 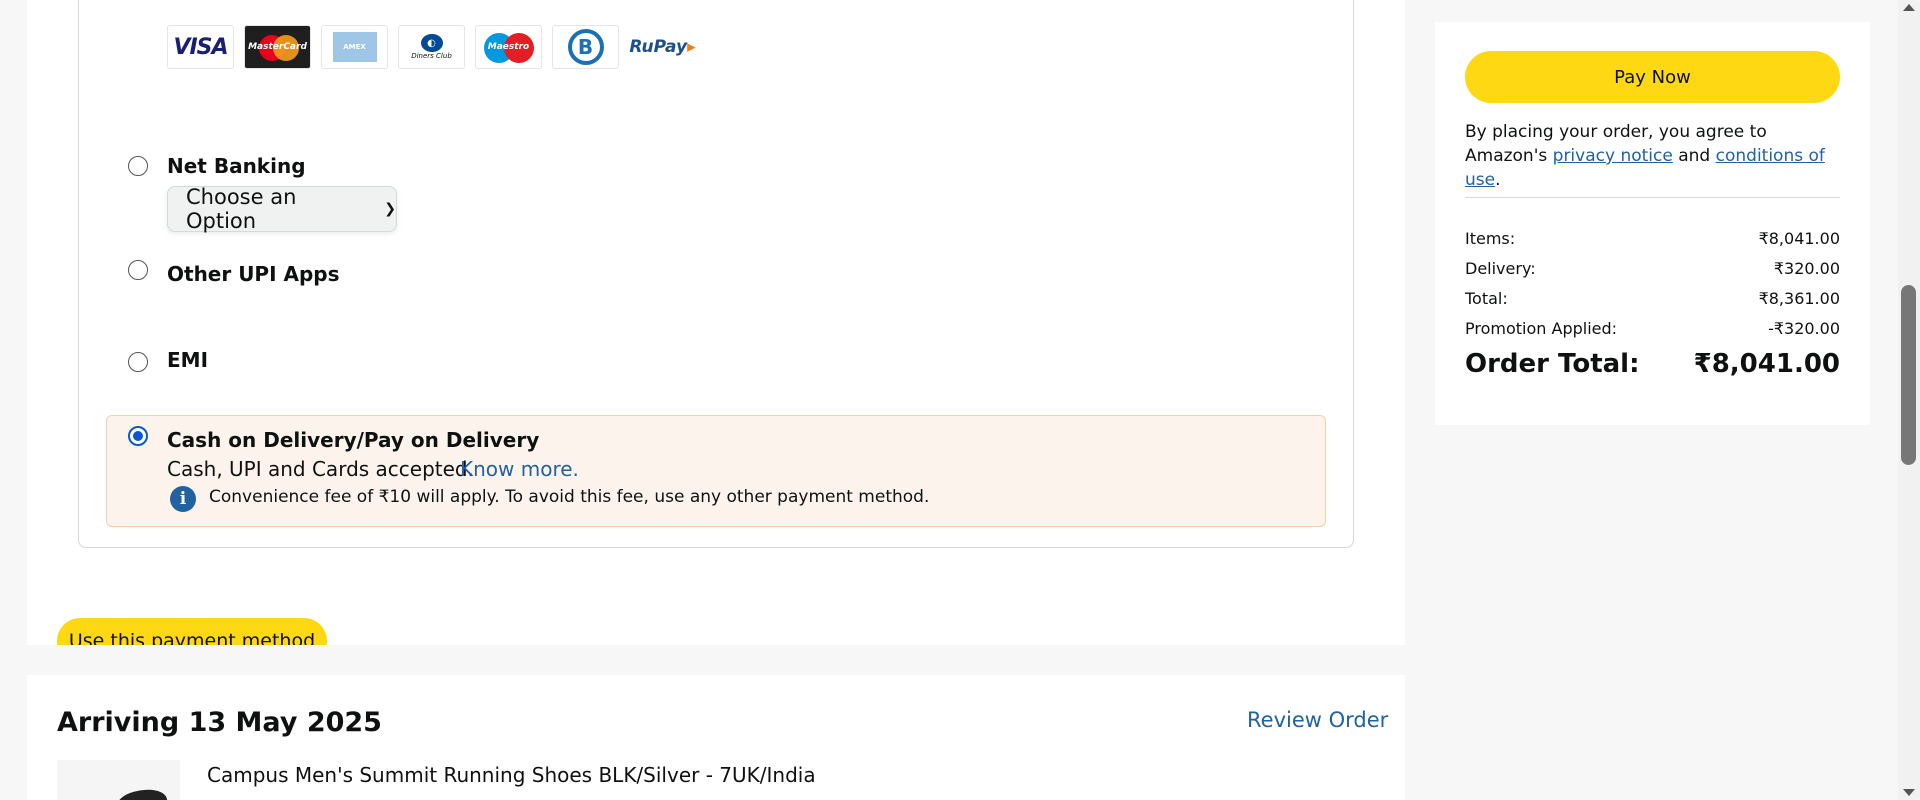 What do you see at coordinates (138, 166) in the screenshot?
I see `net-banking-radio` at bounding box center [138, 166].